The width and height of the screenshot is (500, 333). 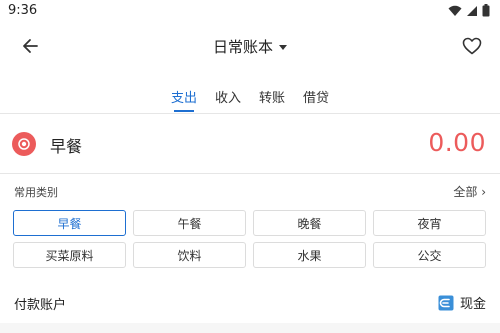 I want to click on category-chip-bus: 公交, so click(x=429, y=255).